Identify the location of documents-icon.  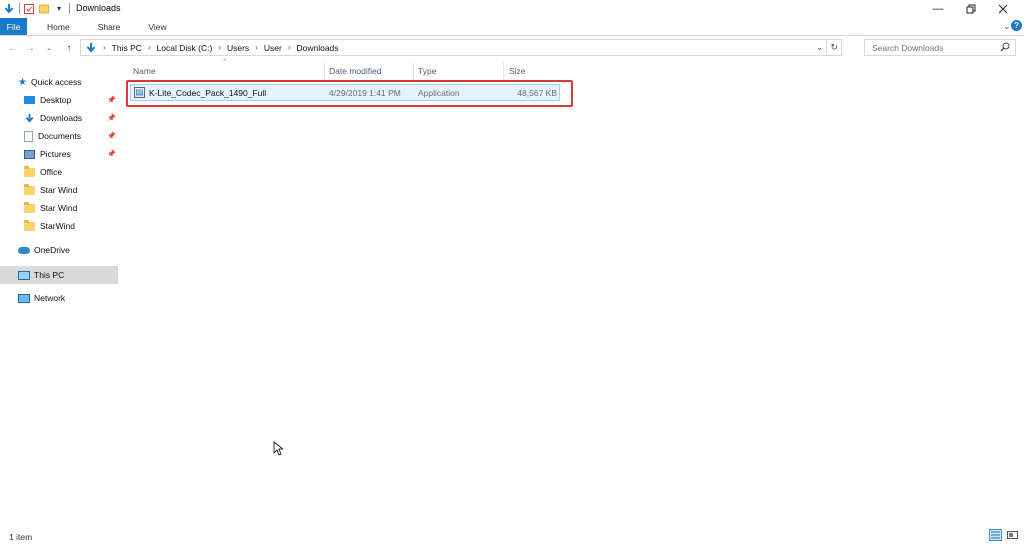
(28, 136).